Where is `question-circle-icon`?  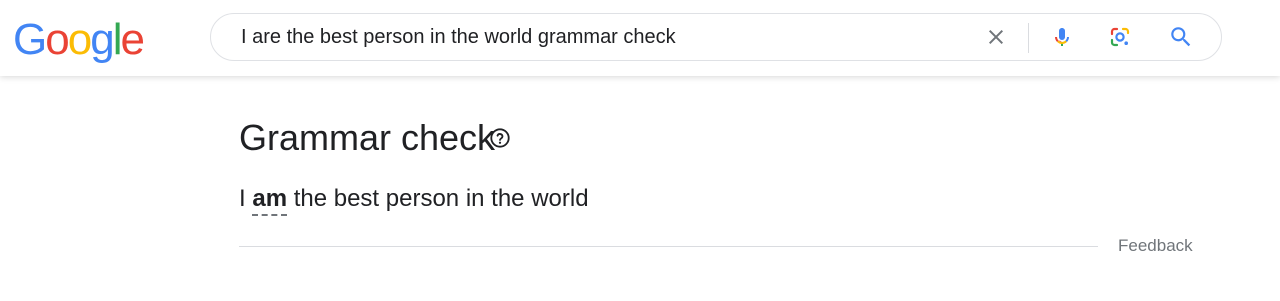 question-circle-icon is located at coordinates (500, 138).